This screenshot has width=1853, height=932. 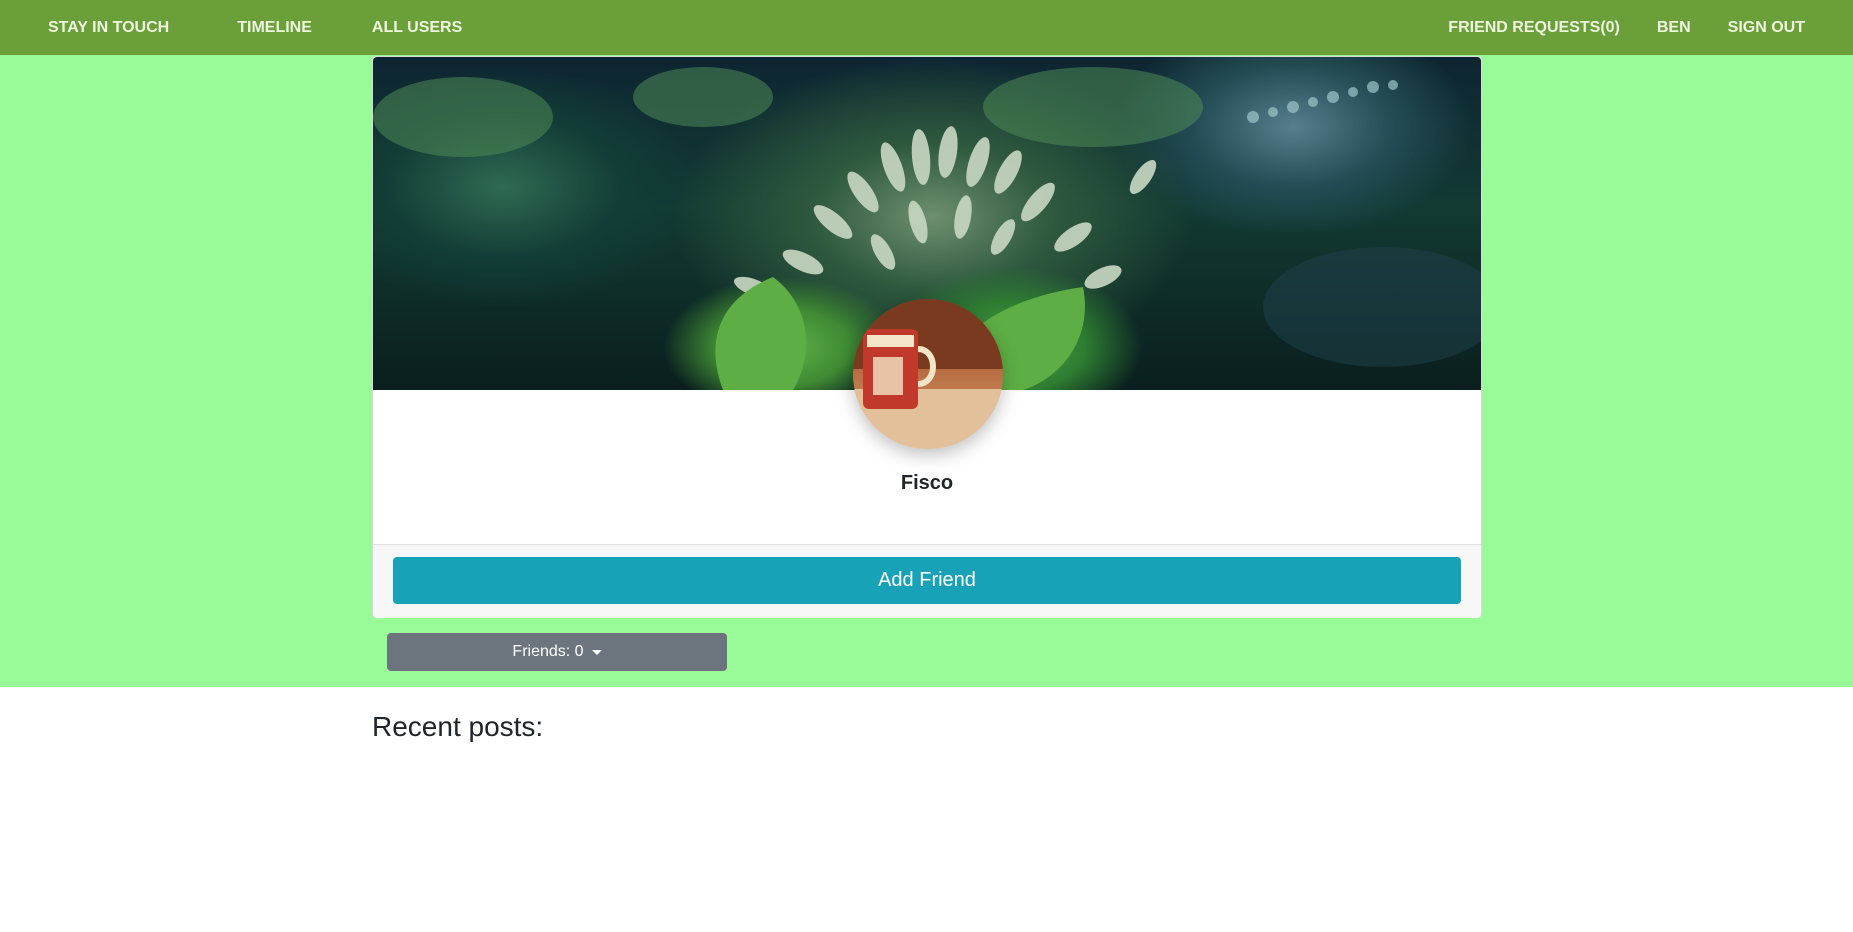 I want to click on nav-link-friend-requests: FRIEND REQUESTS(0), so click(x=1534, y=28).